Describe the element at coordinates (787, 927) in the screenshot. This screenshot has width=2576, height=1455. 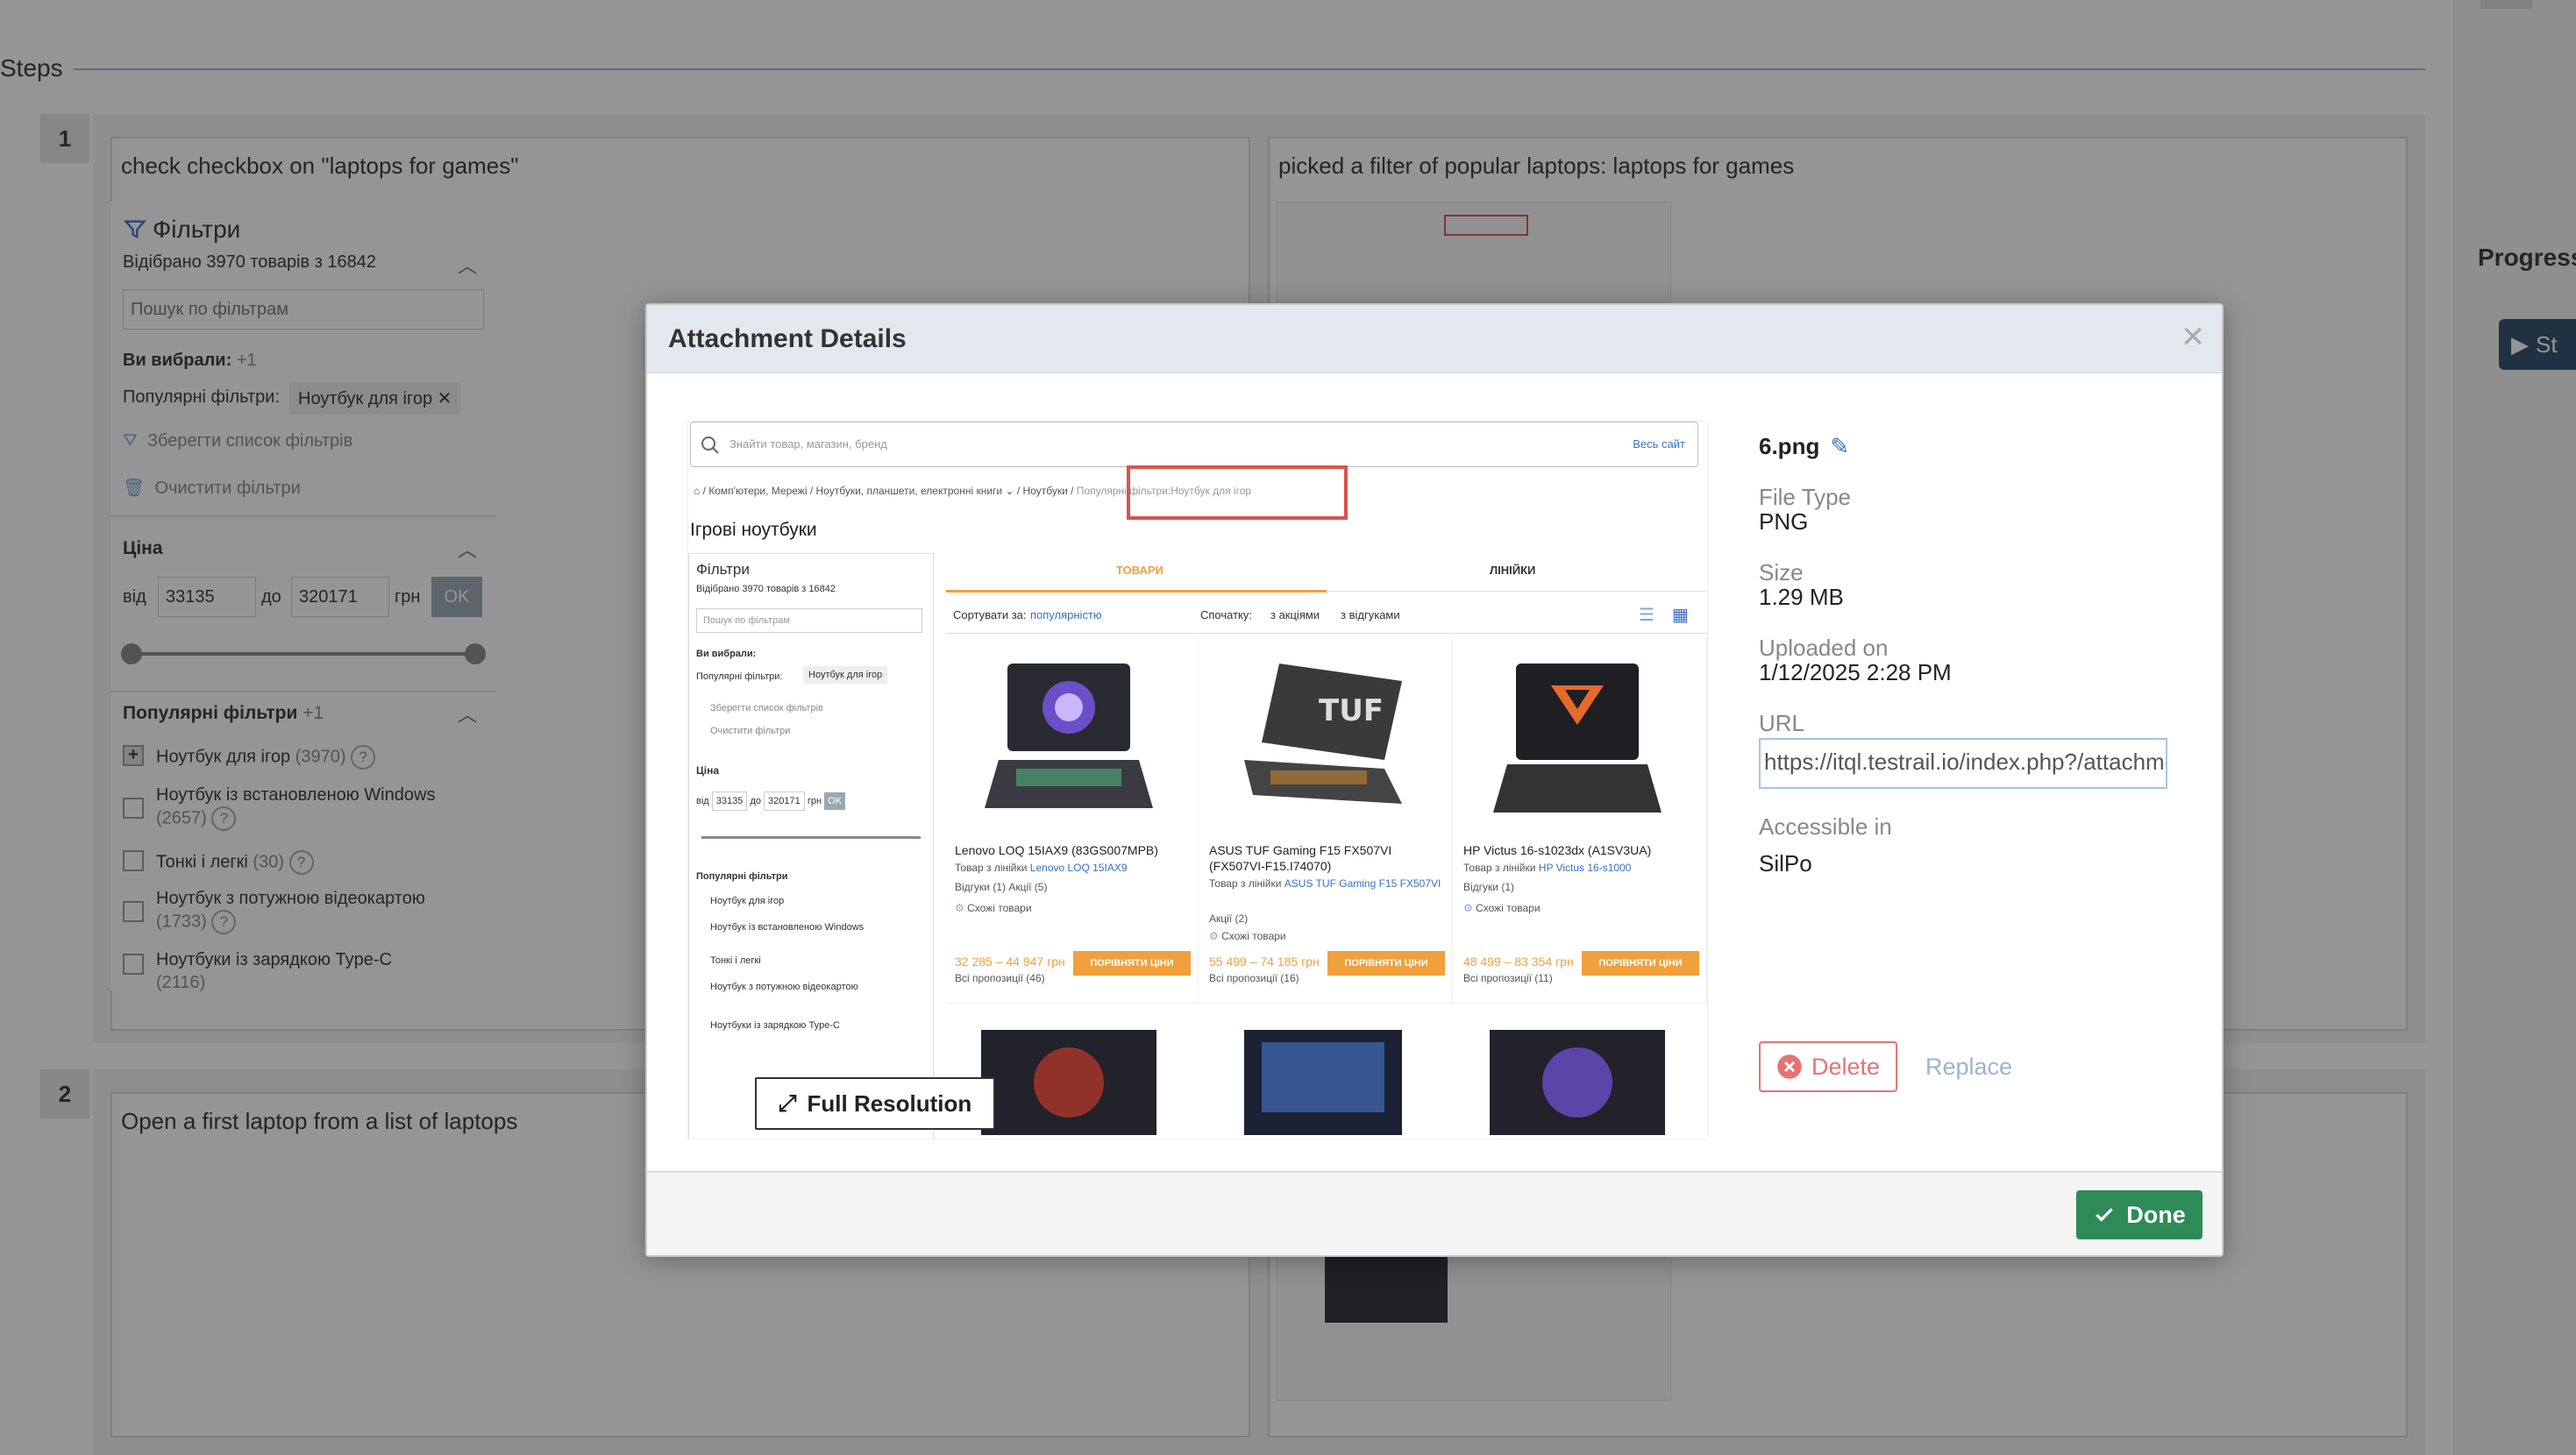
I see `preview-option: Ноутбук із встановленою Windows` at that location.